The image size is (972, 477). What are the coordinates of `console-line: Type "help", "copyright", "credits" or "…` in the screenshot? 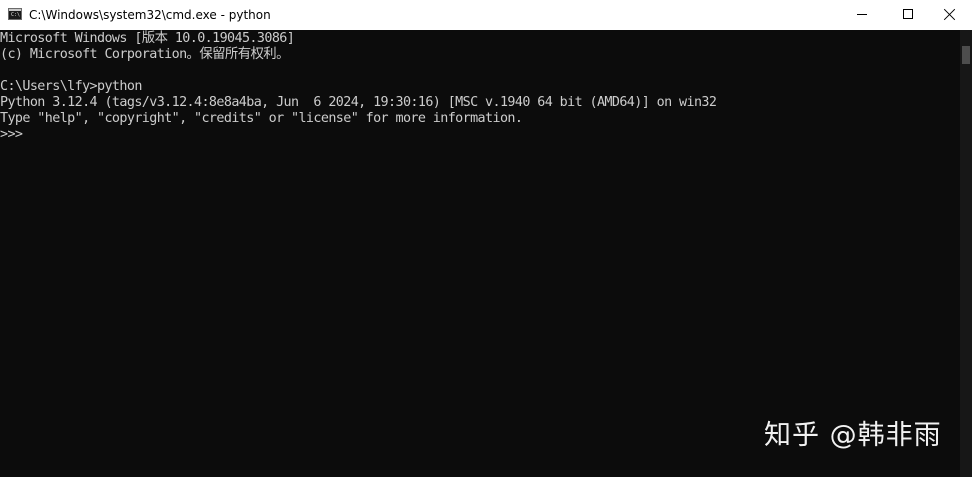 It's located at (261, 118).